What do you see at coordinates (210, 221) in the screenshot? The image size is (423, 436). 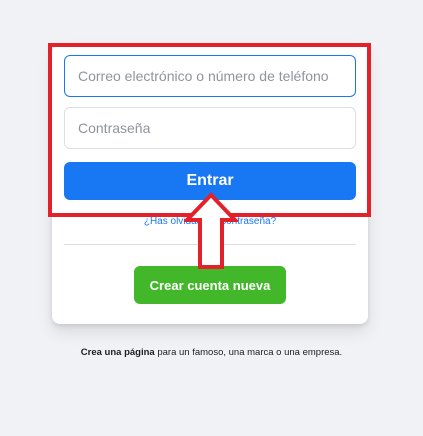 I see `forgot-password-link: ¿Has olvidado la contraseña?` at bounding box center [210, 221].